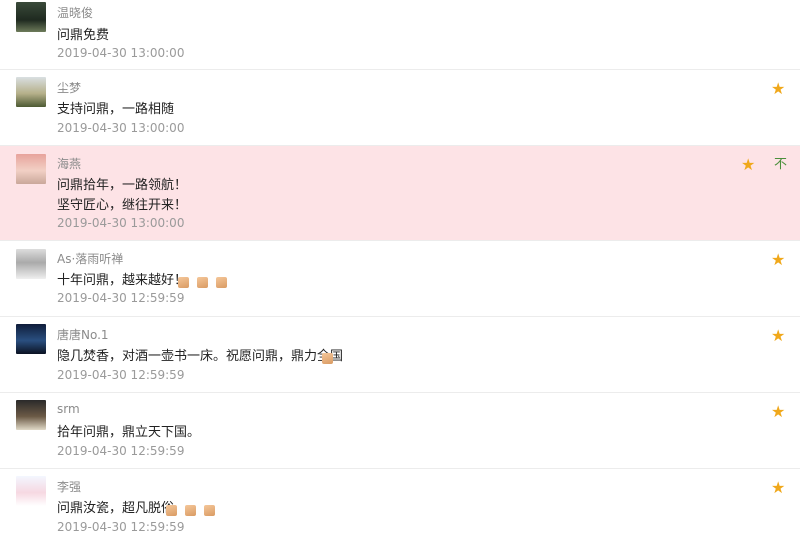  What do you see at coordinates (400, 279) in the screenshot?
I see `comment-row: As·落雨听禅 十年问鼎，越来越好！ 2019-04-30 12:59:59 ★` at bounding box center [400, 279].